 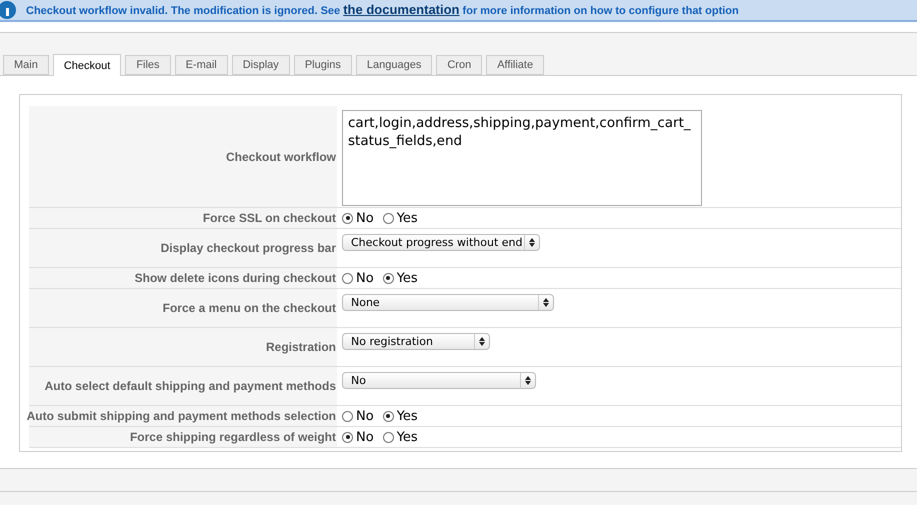 I want to click on field-label: Force shipping regardless of weight, so click(x=183, y=437).